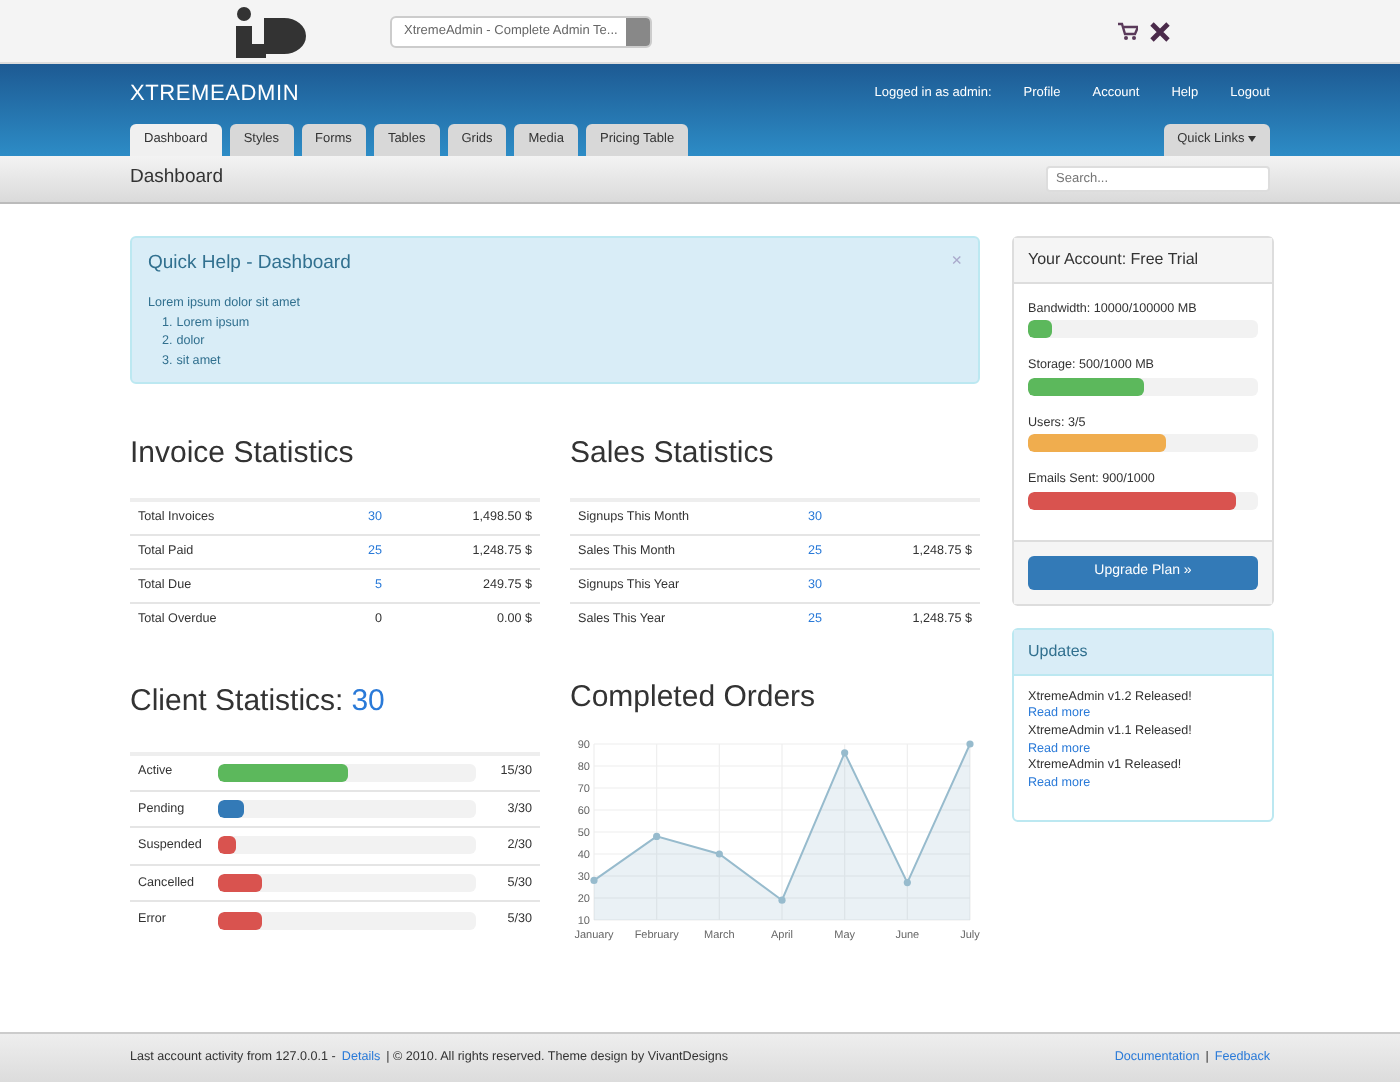  I want to click on client-count-link: 30, so click(368, 702).